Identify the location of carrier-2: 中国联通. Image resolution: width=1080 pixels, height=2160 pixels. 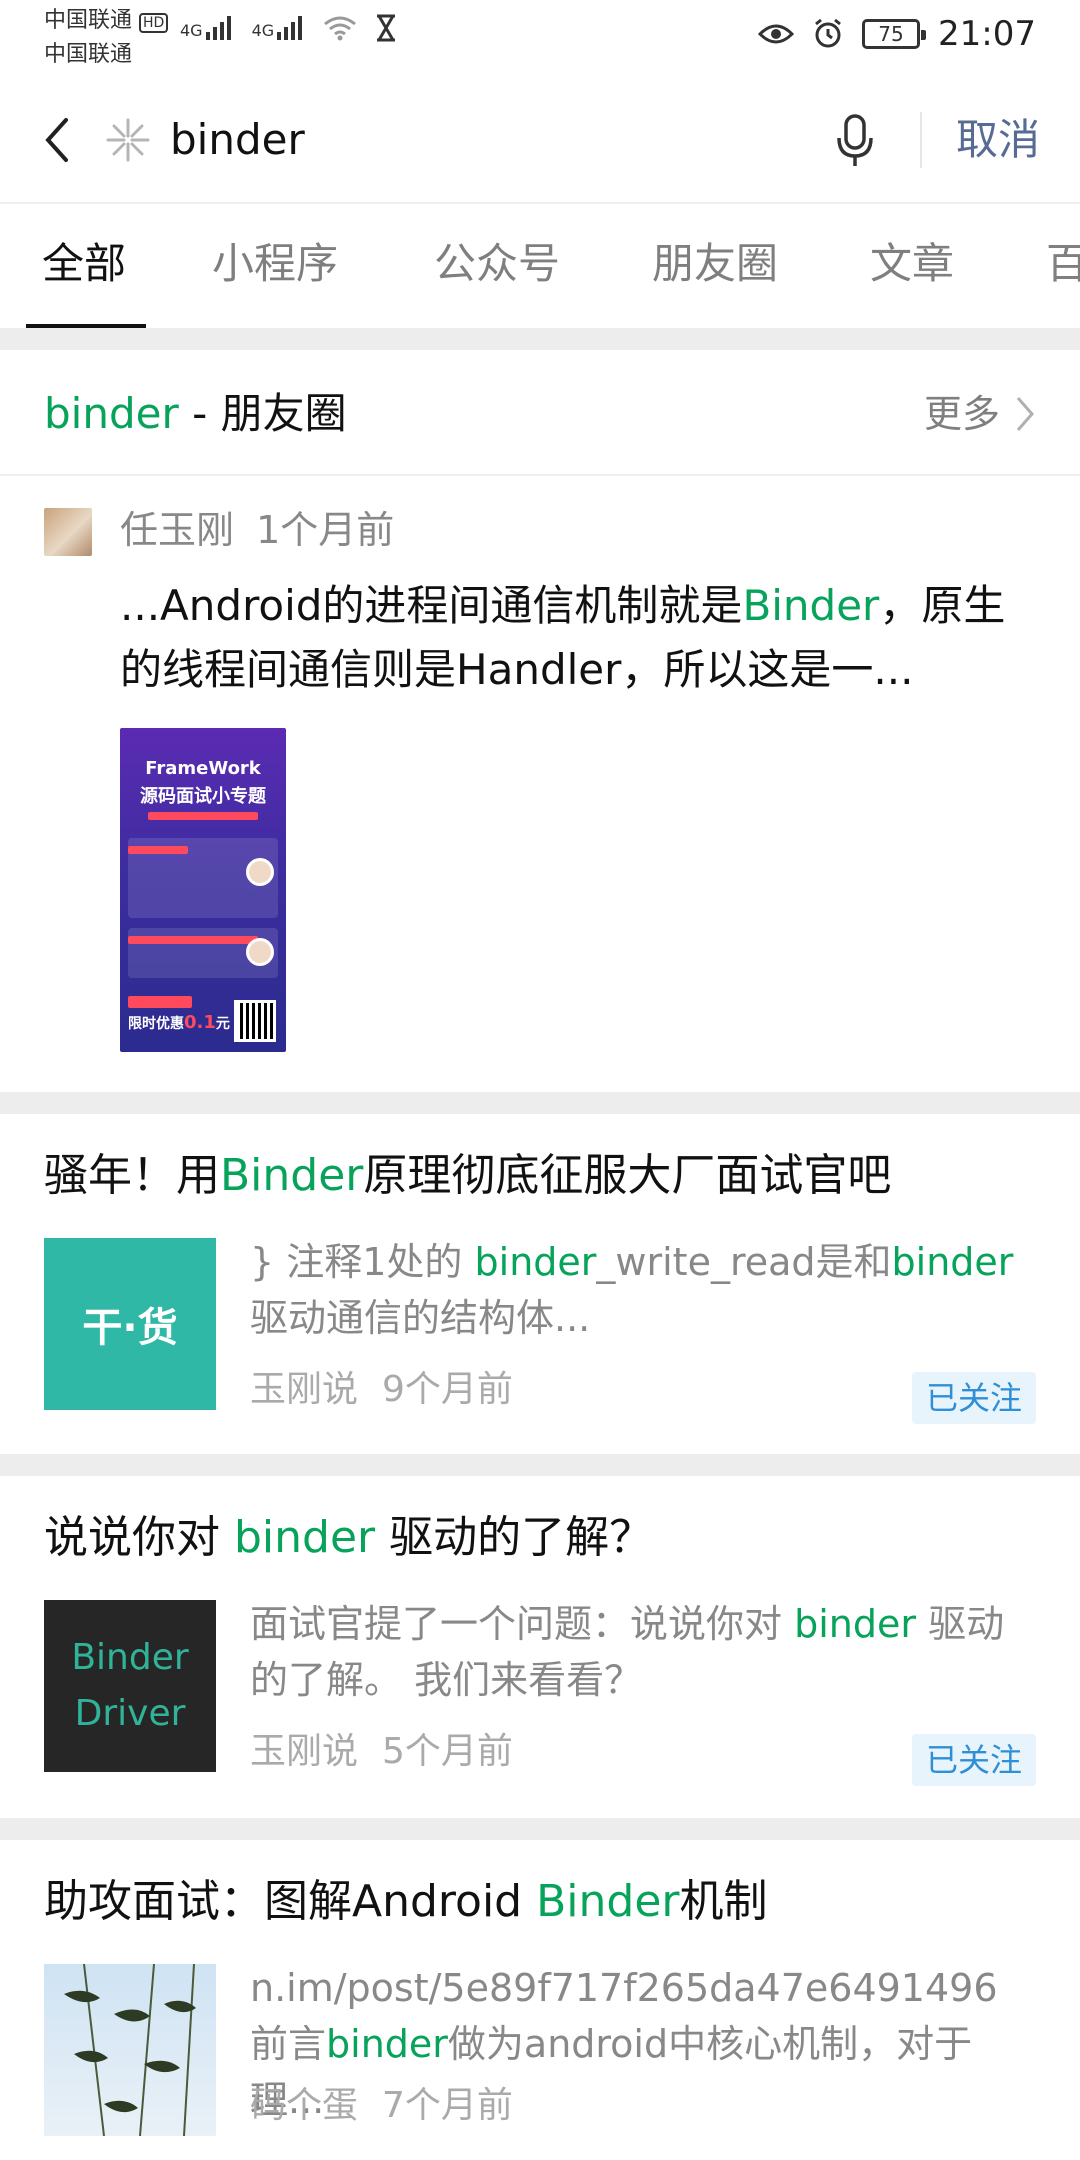
(88, 54).